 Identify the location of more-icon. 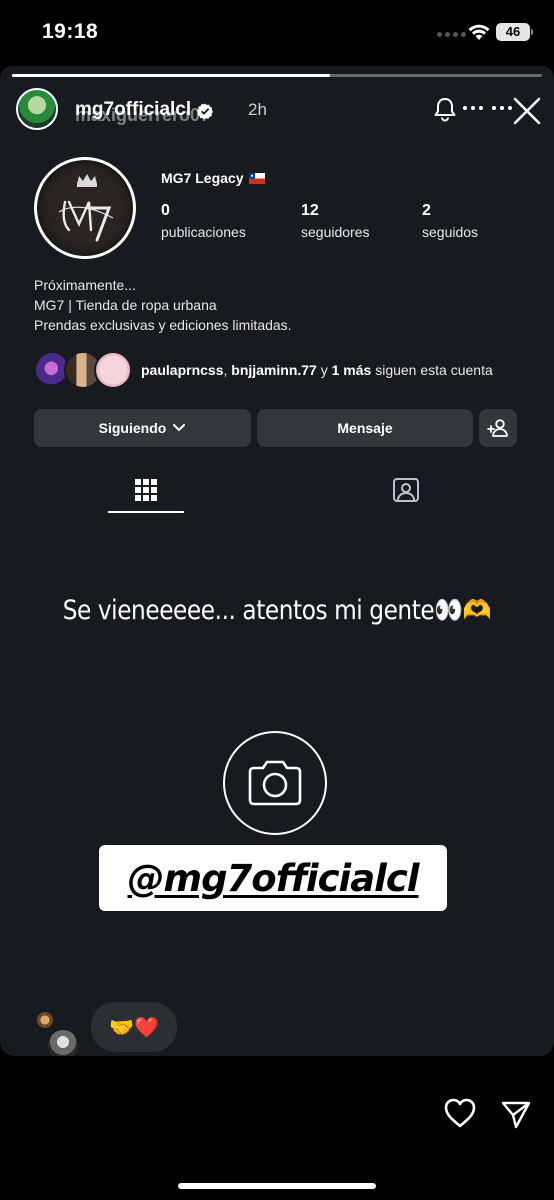
(473, 108).